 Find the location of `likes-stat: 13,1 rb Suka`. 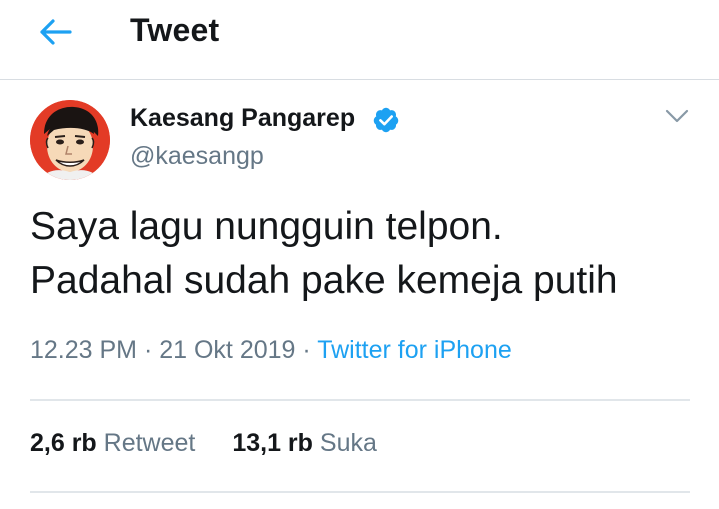

likes-stat: 13,1 rb Suka is located at coordinates (304, 443).